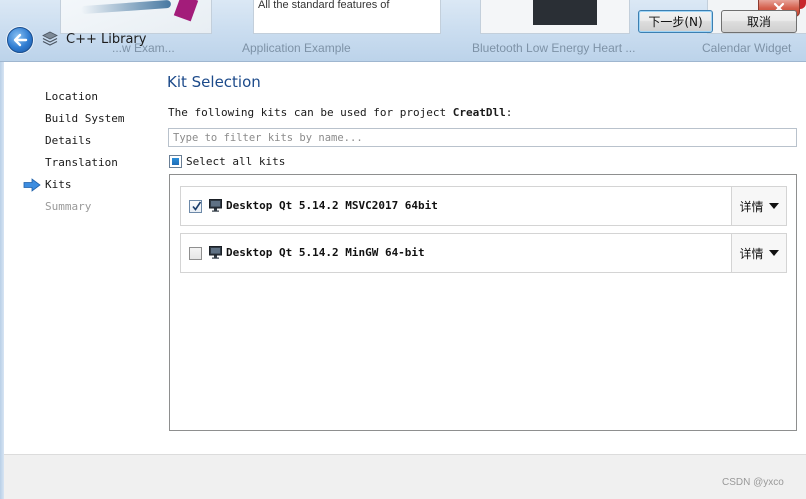  Describe the element at coordinates (483, 206) in the screenshot. I see `kit-row: Desktop Qt 5.14.2 MSVC2017 64bit 详情` at that location.